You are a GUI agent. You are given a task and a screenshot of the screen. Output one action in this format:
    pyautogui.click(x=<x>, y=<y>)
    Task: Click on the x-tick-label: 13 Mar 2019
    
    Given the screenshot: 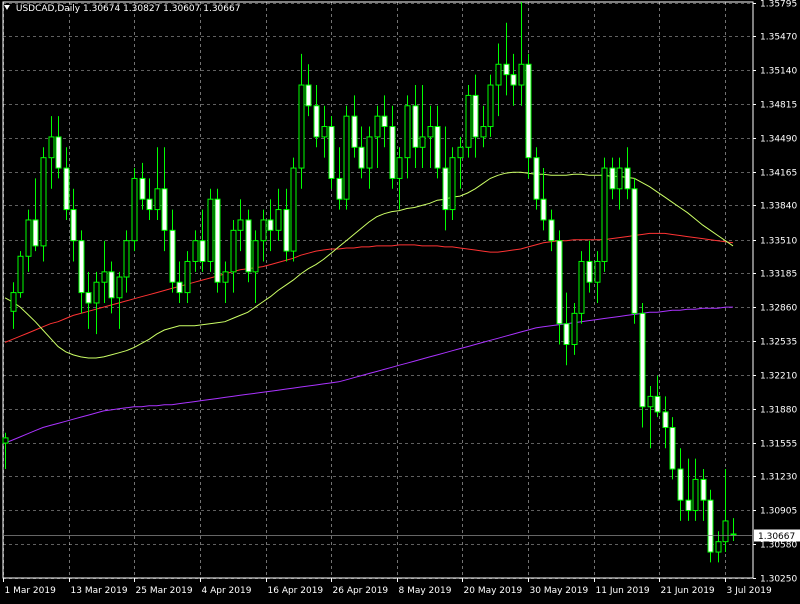 What is the action you would take?
    pyautogui.click(x=99, y=591)
    